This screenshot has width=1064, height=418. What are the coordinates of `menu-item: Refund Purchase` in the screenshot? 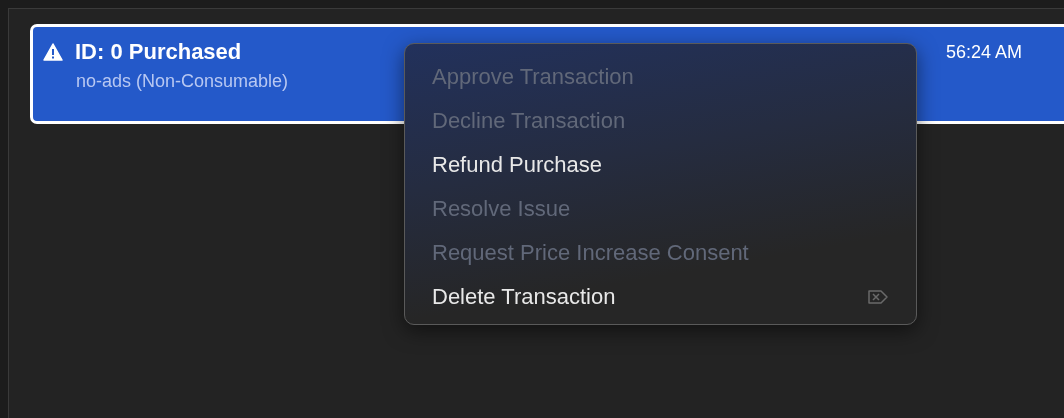 It's located at (674, 165).